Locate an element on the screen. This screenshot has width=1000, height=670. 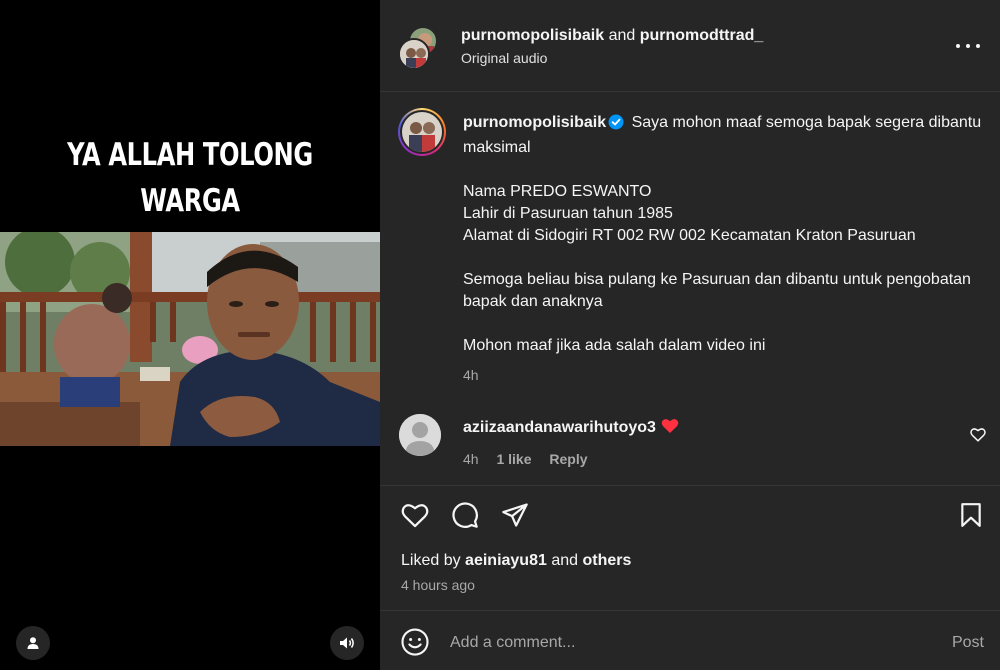
liked-by-prefix: Liked by is located at coordinates (431, 560).